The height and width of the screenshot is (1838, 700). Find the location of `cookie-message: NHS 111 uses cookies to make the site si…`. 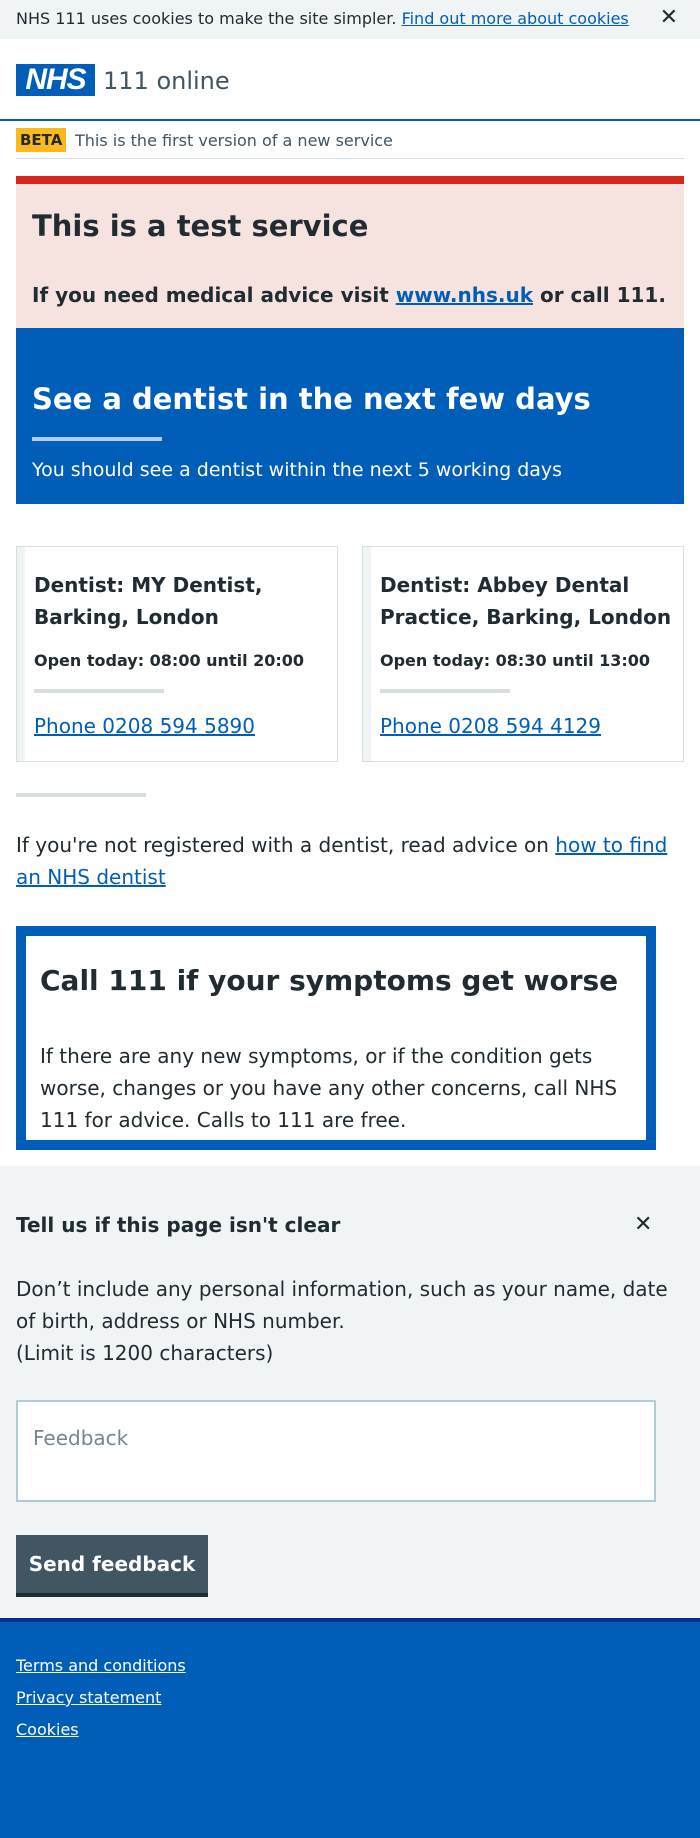

cookie-message: NHS 111 uses cookies to make the site si… is located at coordinates (322, 19).